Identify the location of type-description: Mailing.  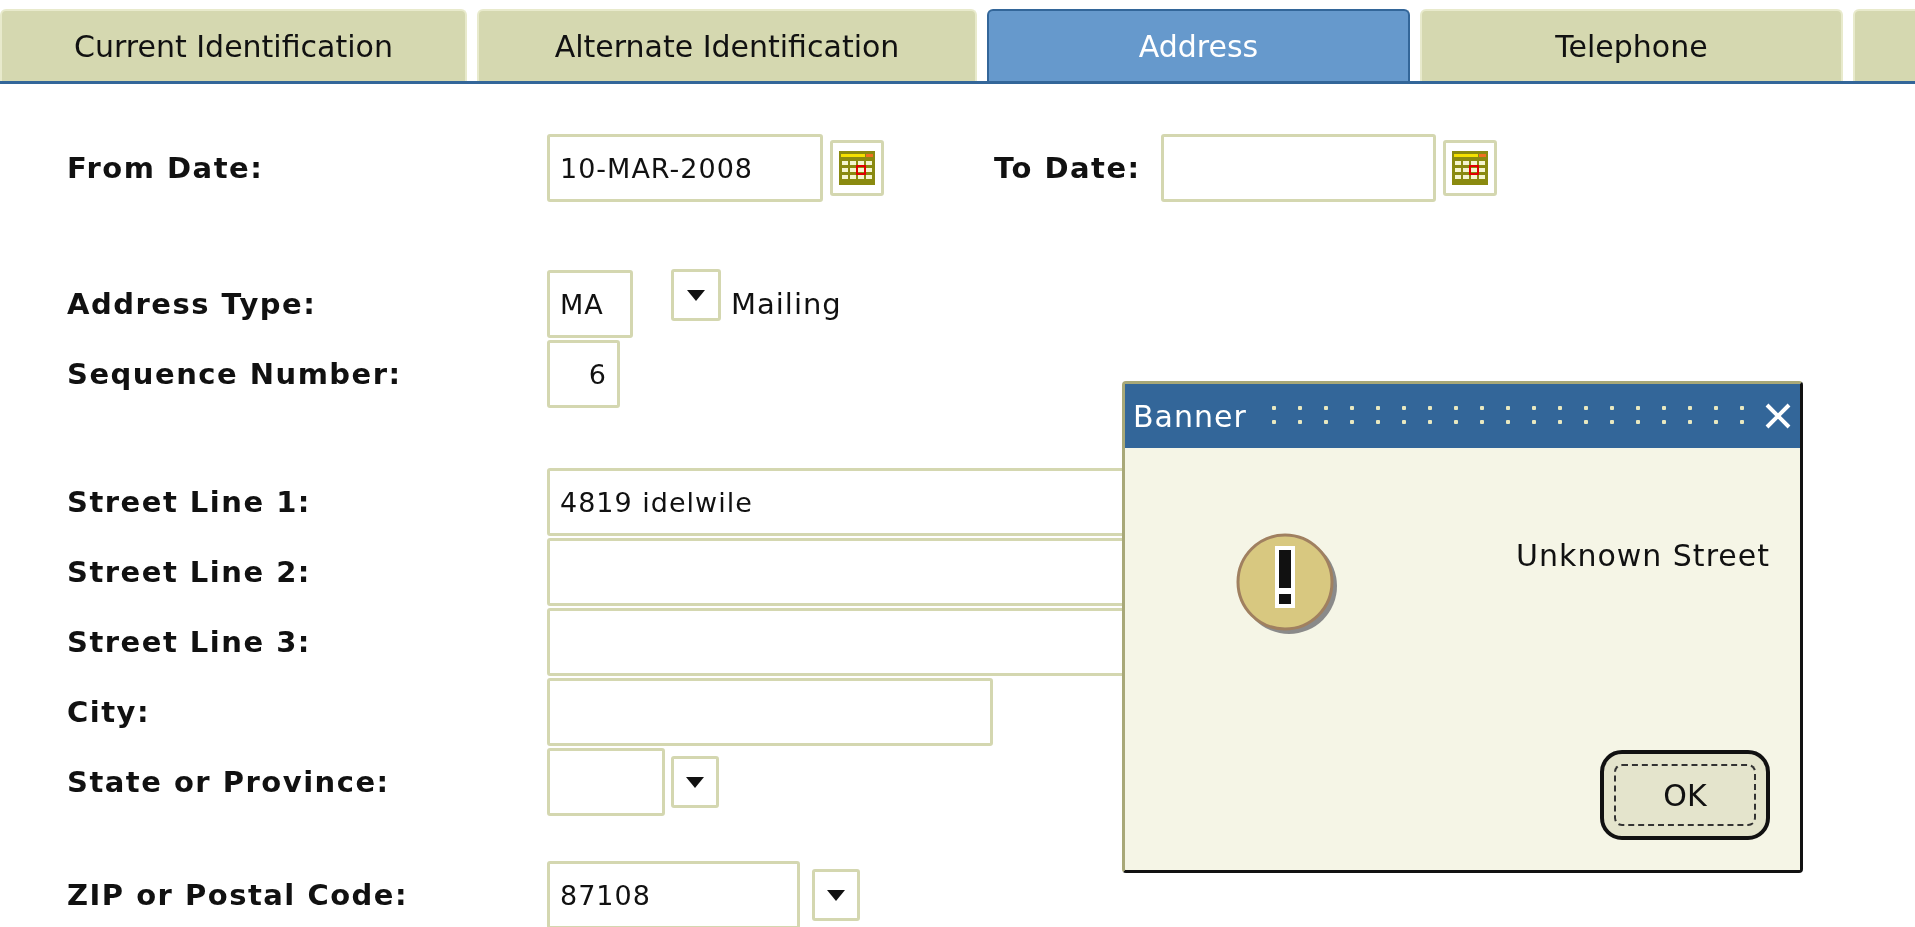
(786, 304).